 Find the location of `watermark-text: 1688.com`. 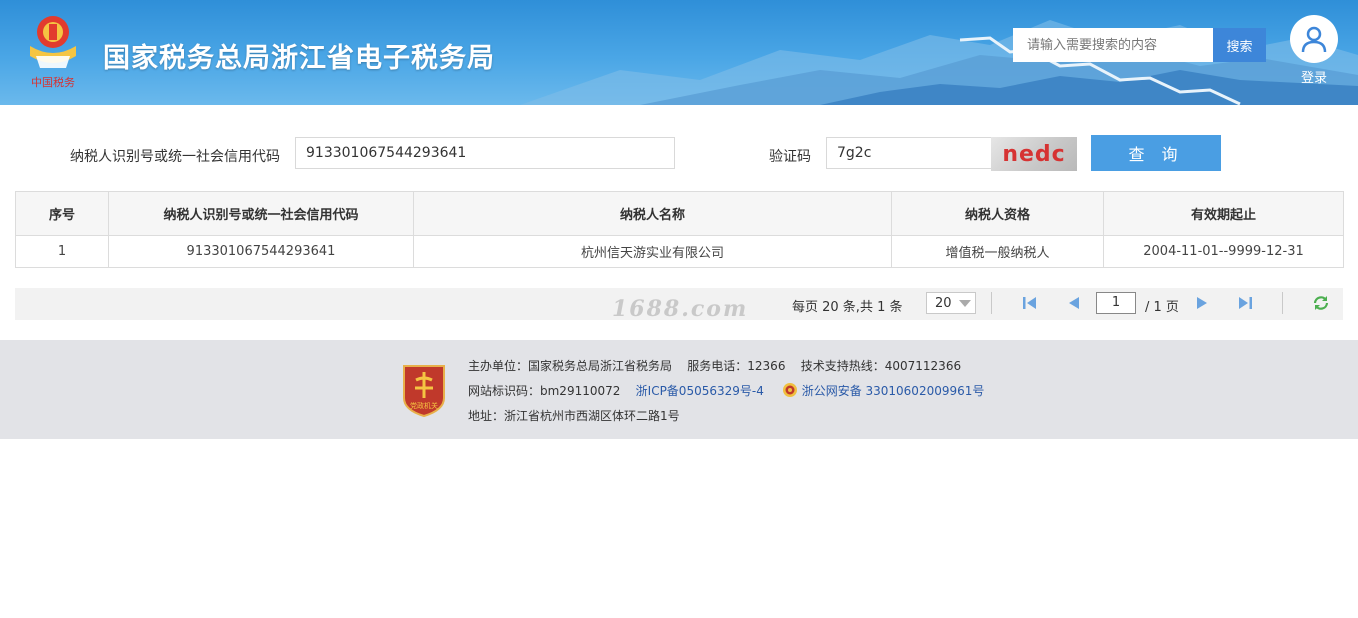

watermark-text: 1688.com is located at coordinates (680, 309).